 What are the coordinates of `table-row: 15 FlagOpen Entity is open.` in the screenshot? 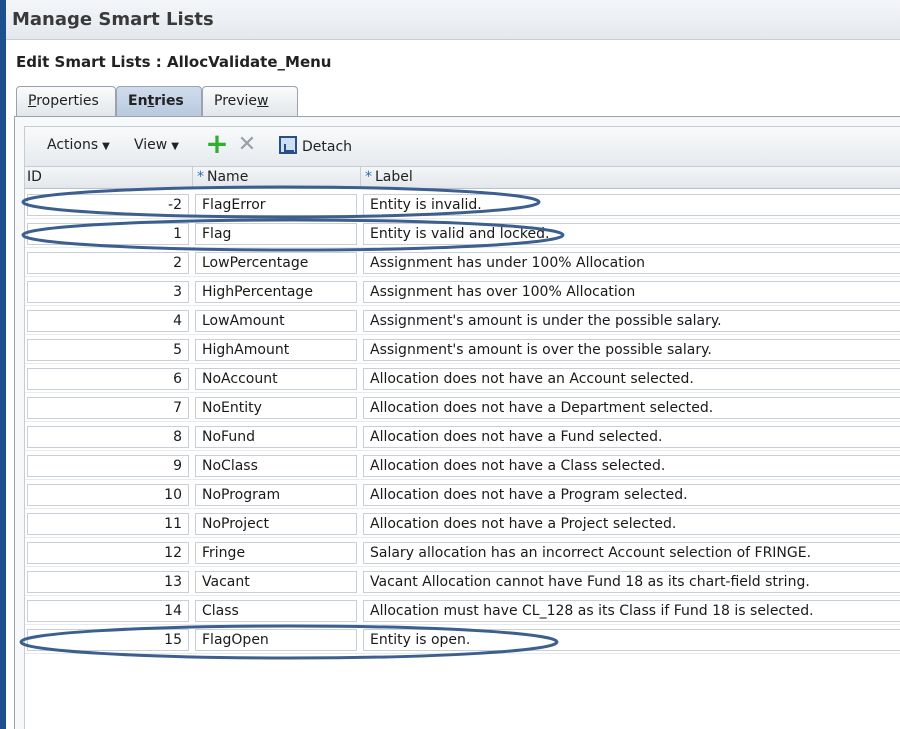 It's located at (462, 639).